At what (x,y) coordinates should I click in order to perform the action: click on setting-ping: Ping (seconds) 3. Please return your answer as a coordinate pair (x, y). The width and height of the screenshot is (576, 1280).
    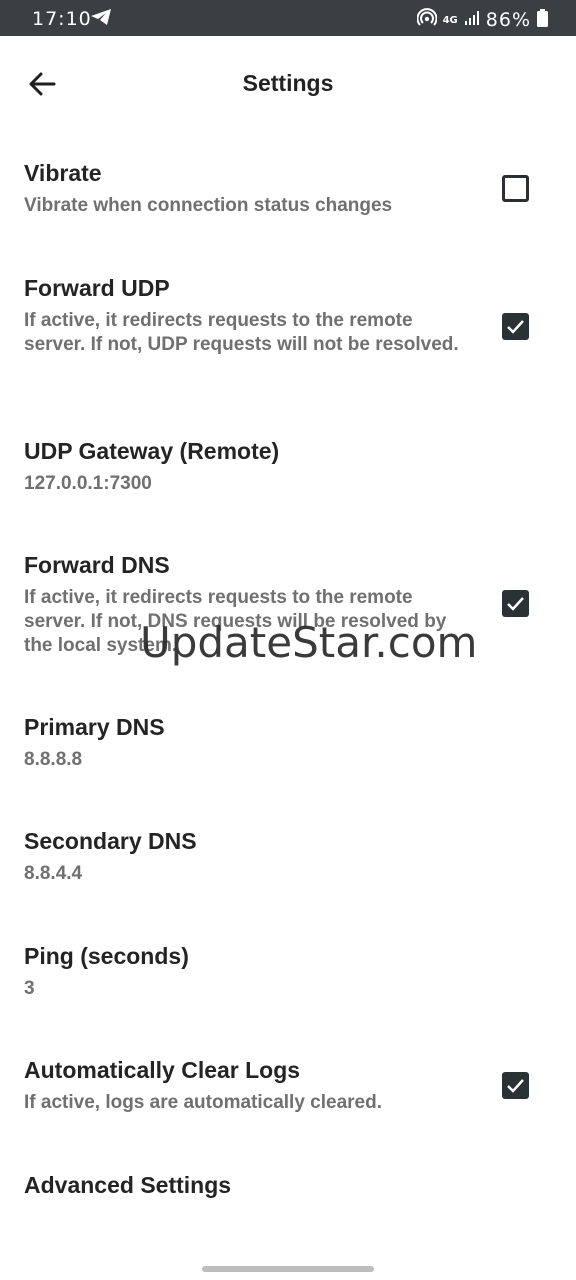
    Looking at the image, I should click on (288, 973).